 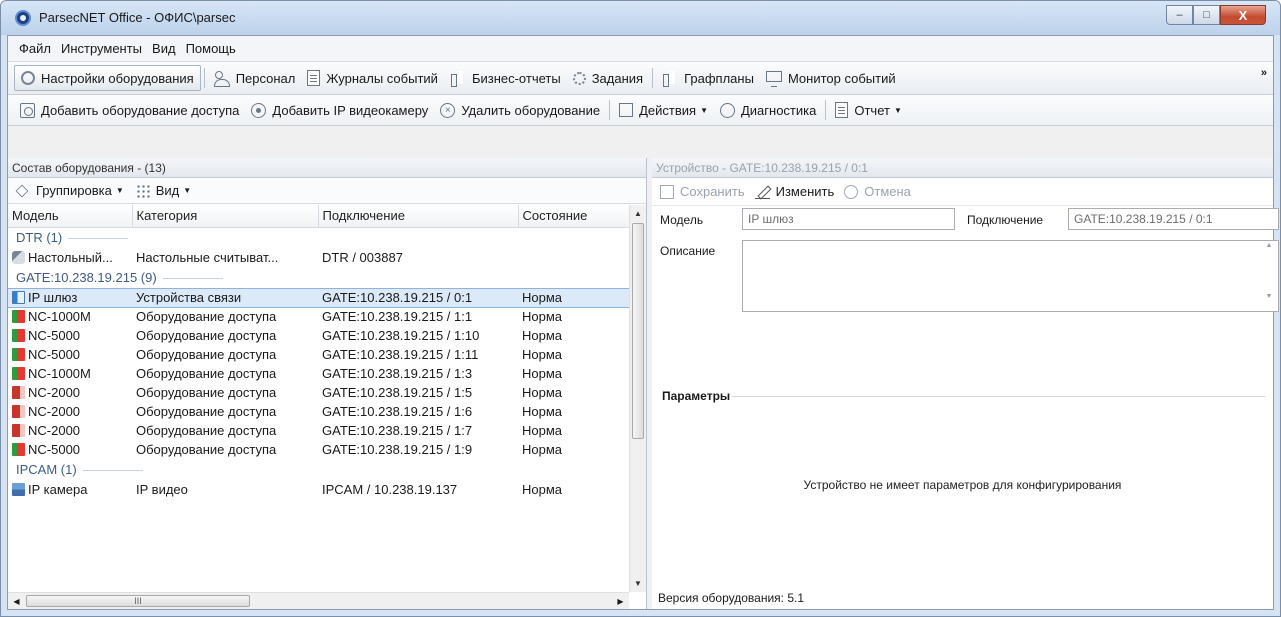 What do you see at coordinates (868, 110) in the screenshot?
I see `report-dropdown: Отчет ▼` at bounding box center [868, 110].